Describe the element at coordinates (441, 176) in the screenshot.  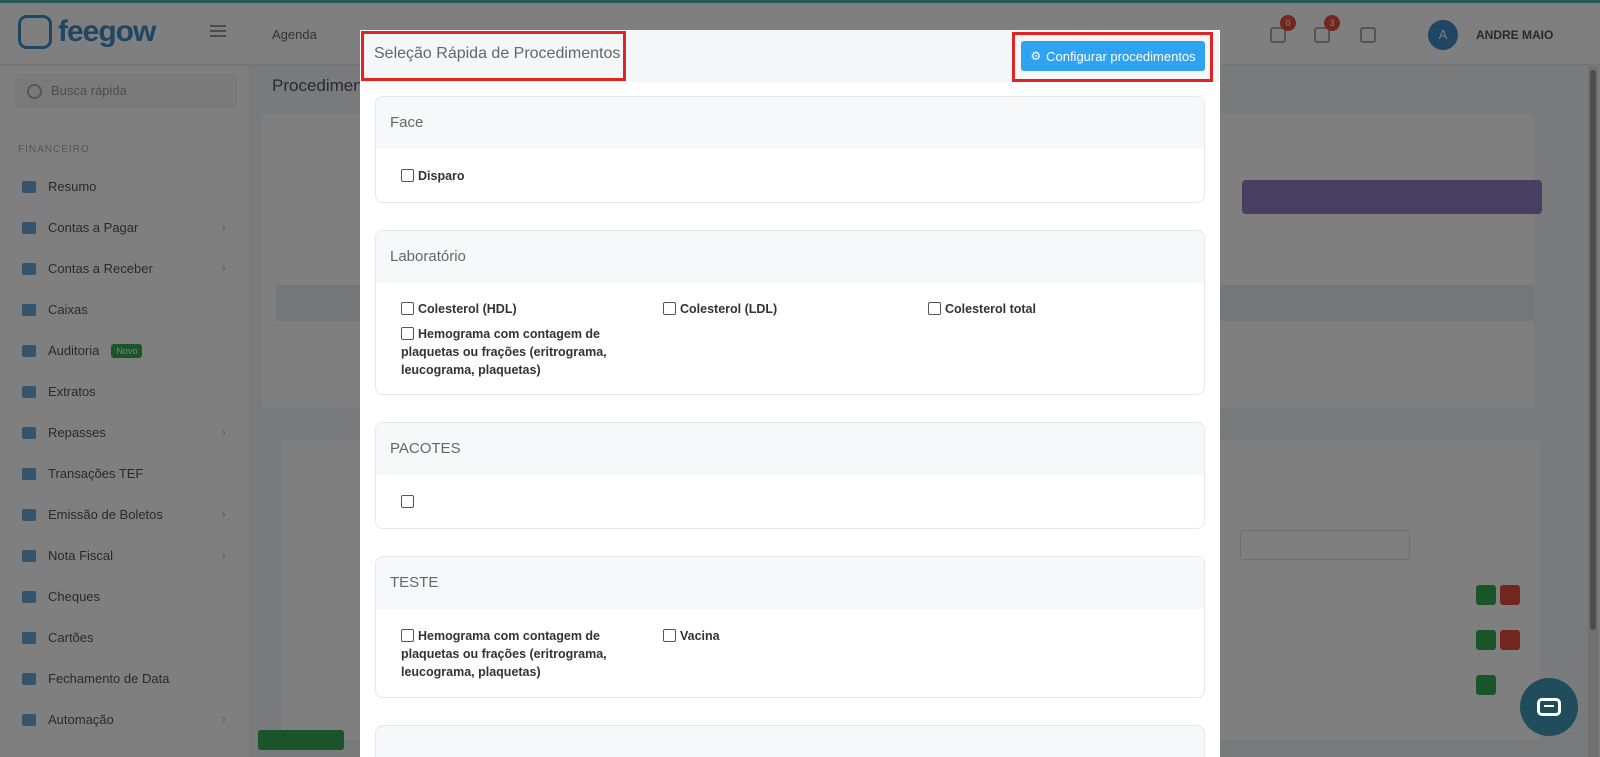
I see `procedure-label: Disparo` at that location.